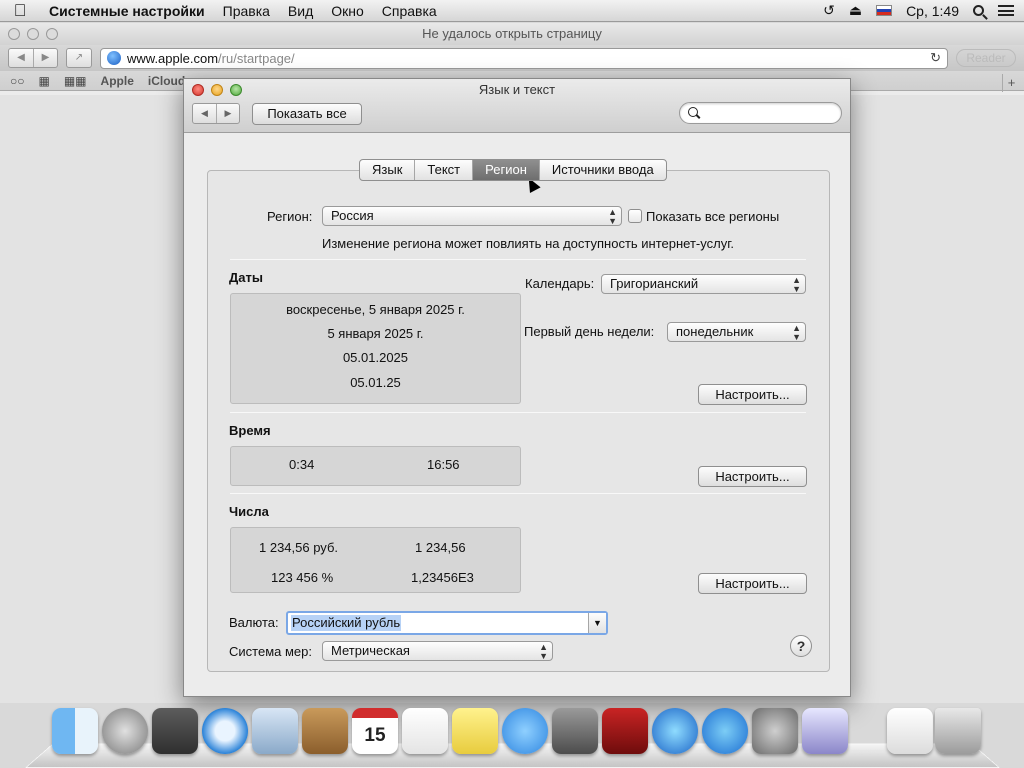 Image resolution: width=1024 pixels, height=768 pixels. What do you see at coordinates (443, 170) in the screenshot?
I see `tab-text: Текст` at bounding box center [443, 170].